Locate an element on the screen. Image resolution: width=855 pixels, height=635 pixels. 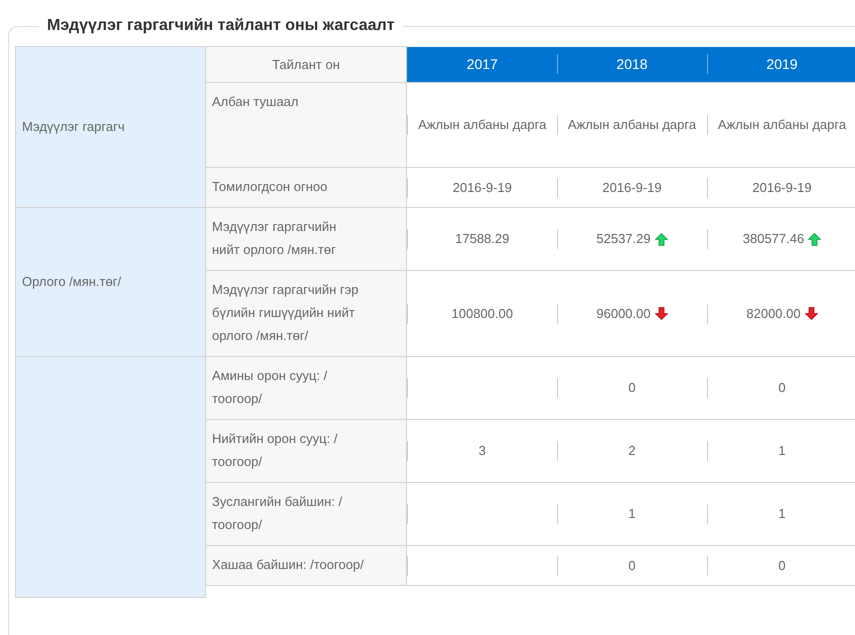
row-label-cell: Албан тушаал is located at coordinates (306, 125).